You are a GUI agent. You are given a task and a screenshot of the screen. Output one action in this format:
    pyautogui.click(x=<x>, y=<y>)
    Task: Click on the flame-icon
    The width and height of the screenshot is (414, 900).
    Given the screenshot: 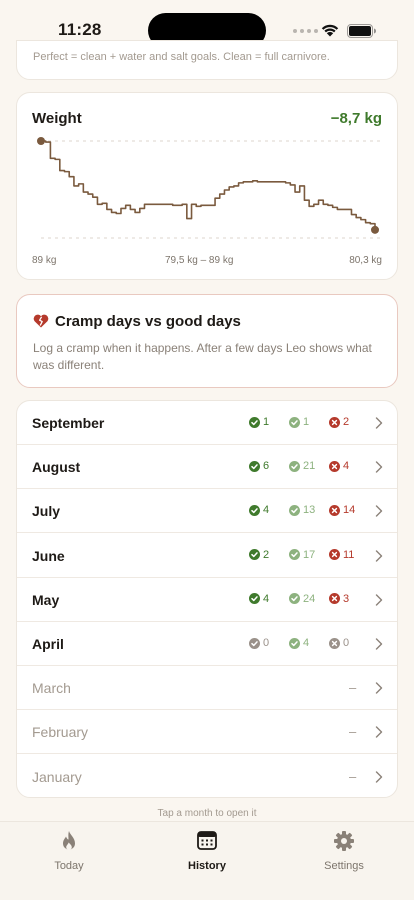 What is the action you would take?
    pyautogui.click(x=69, y=840)
    